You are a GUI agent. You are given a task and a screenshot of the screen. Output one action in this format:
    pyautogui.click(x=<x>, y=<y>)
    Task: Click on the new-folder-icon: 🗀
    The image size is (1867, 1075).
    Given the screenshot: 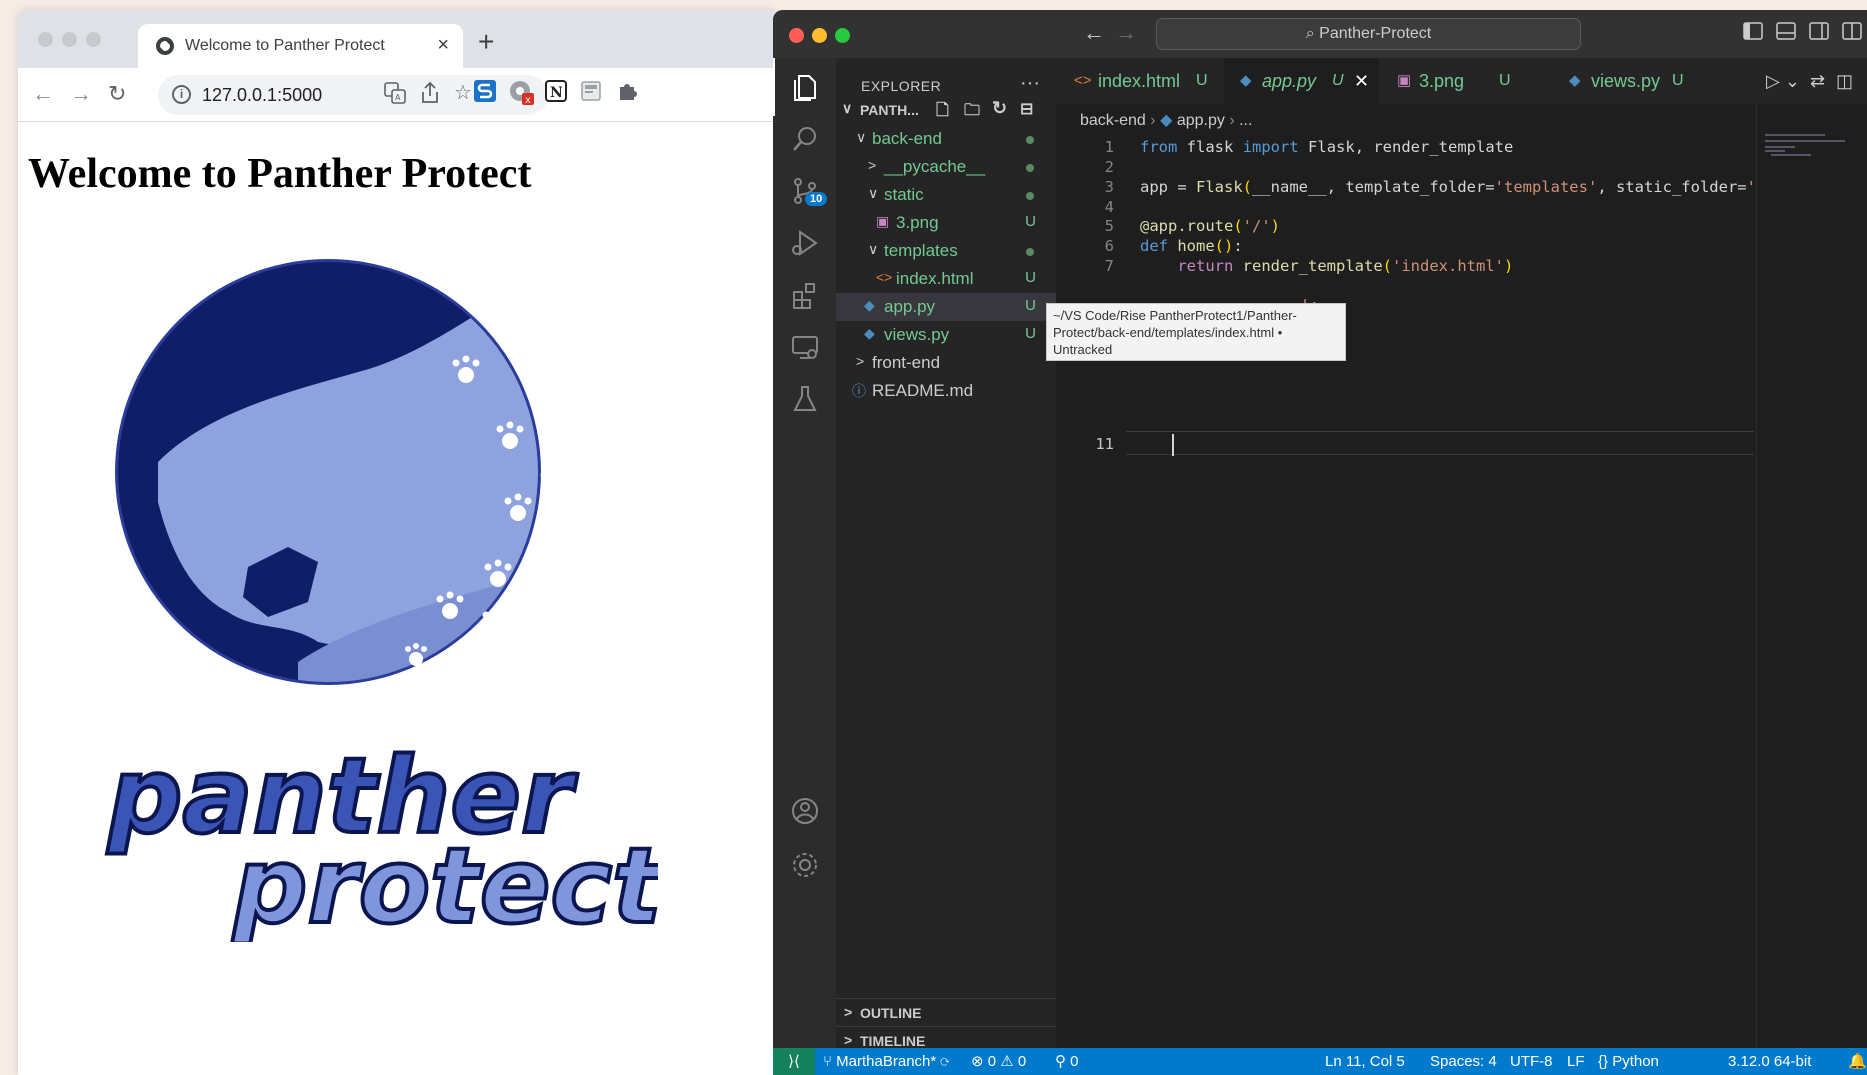 What is the action you would take?
    pyautogui.click(x=972, y=112)
    